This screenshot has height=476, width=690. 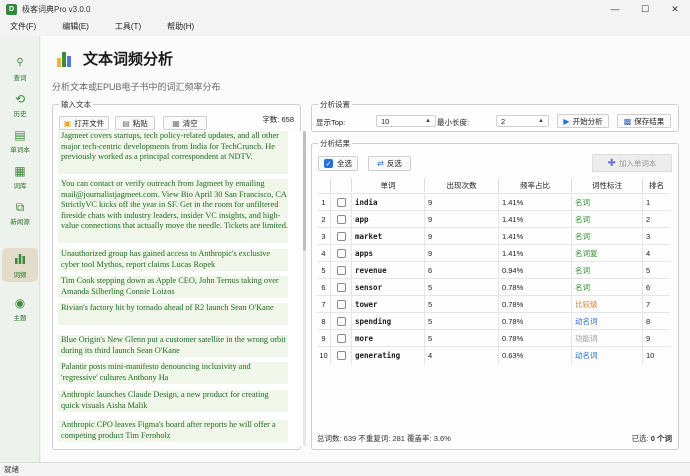 I want to click on text-scrollbar, so click(x=304, y=288).